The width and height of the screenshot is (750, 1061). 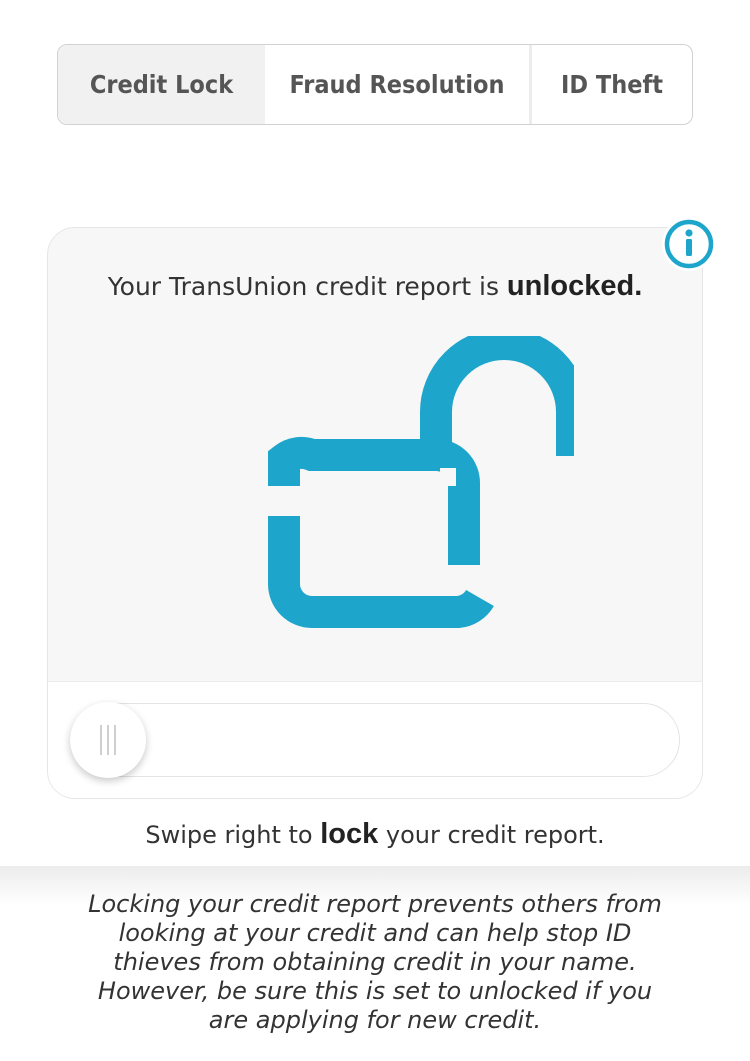 I want to click on tab-bar: Credit Lock Fraud Resolution ID Theft, so click(x=375, y=84).